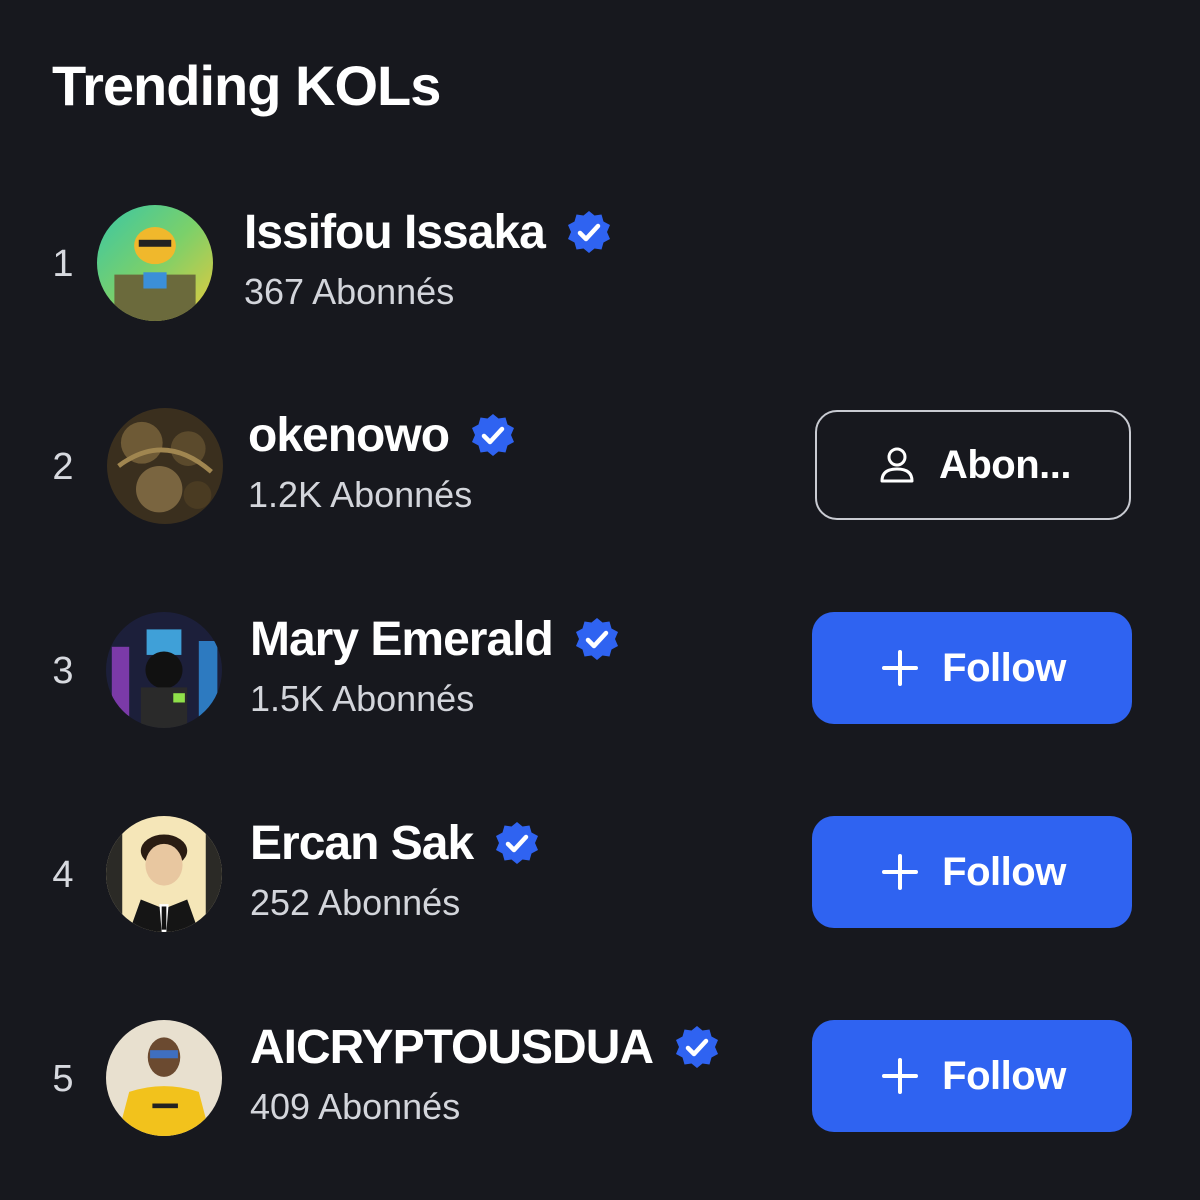 This screenshot has width=1200, height=1200. What do you see at coordinates (63, 671) in the screenshot?
I see `kol-rank: 3` at bounding box center [63, 671].